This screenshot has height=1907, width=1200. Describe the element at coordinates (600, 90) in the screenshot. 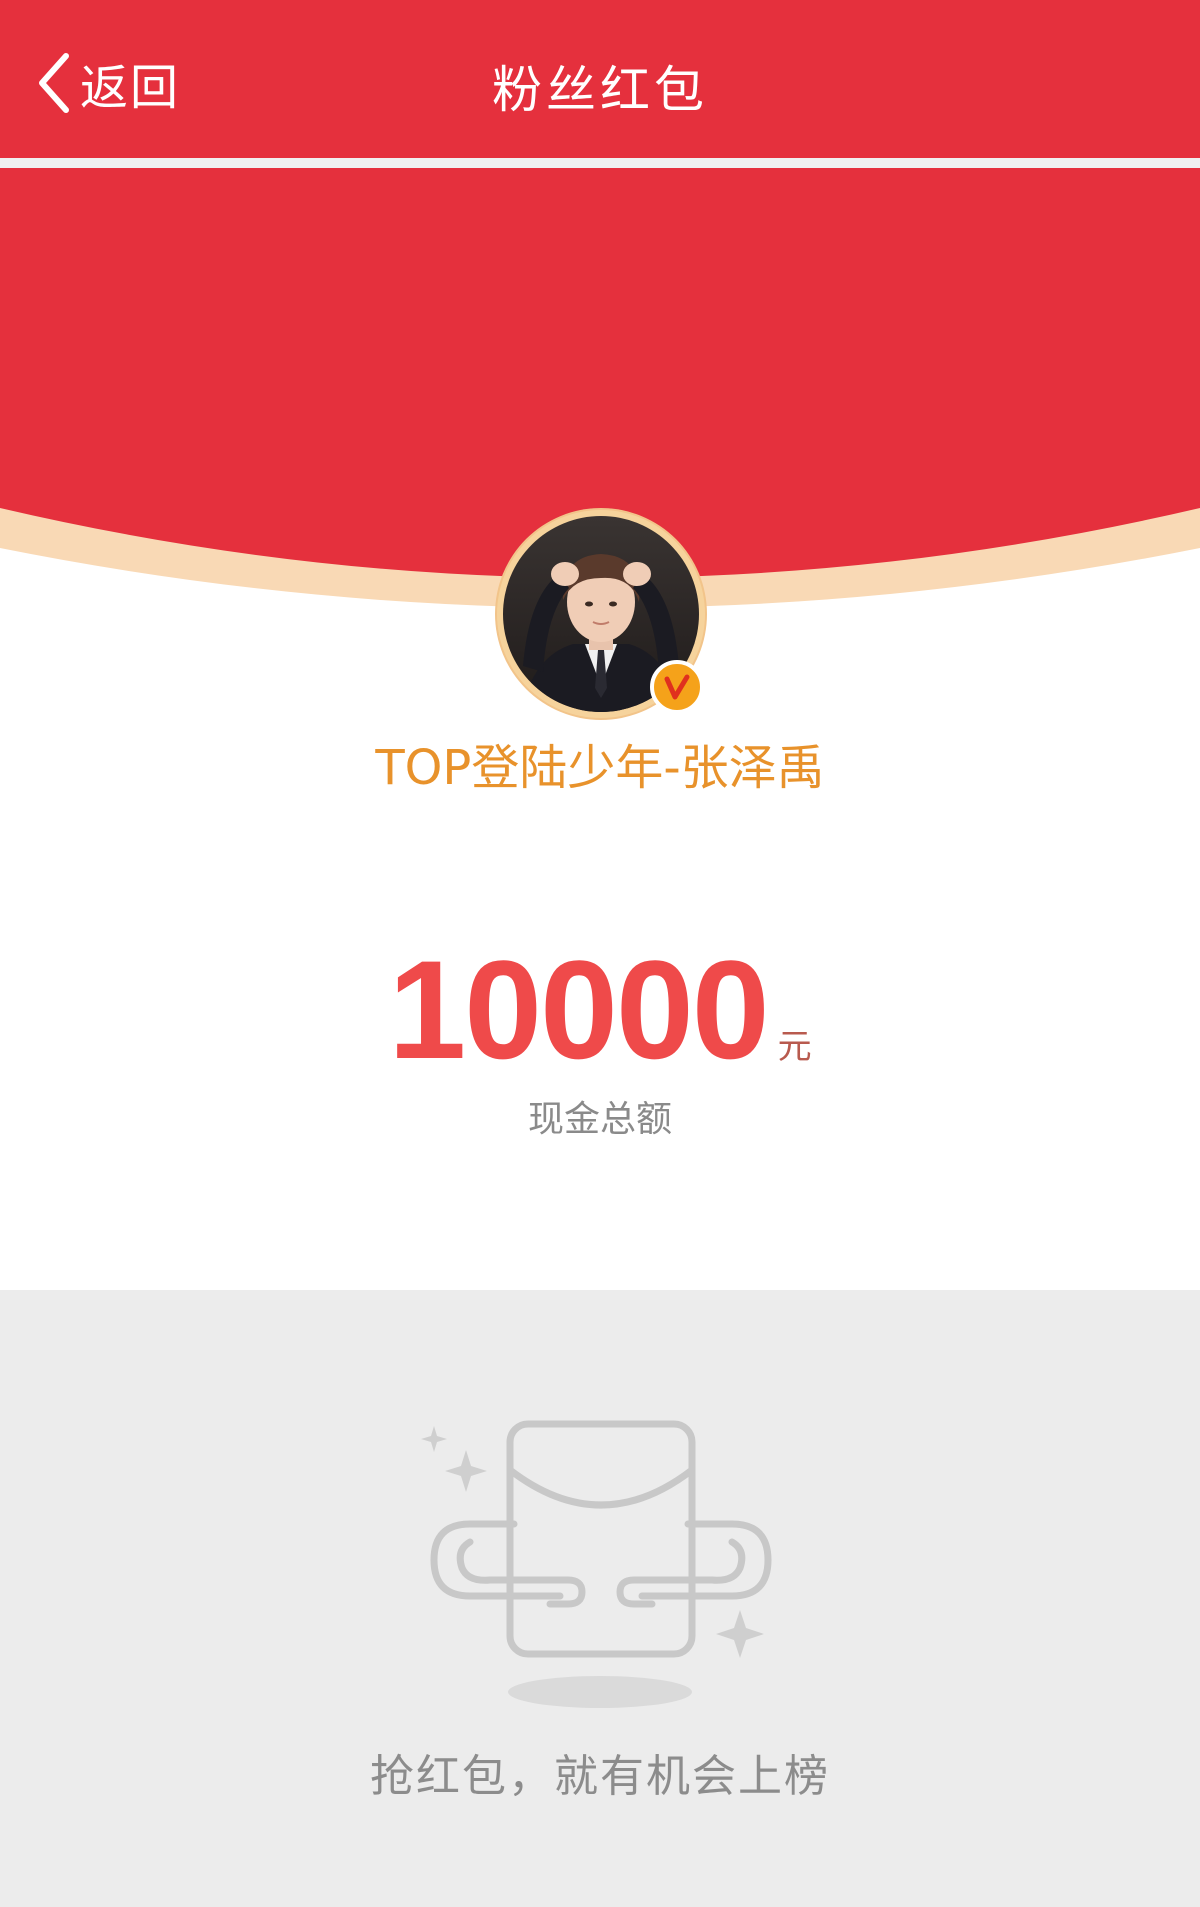

I see `page-title: 粉丝红包` at that location.